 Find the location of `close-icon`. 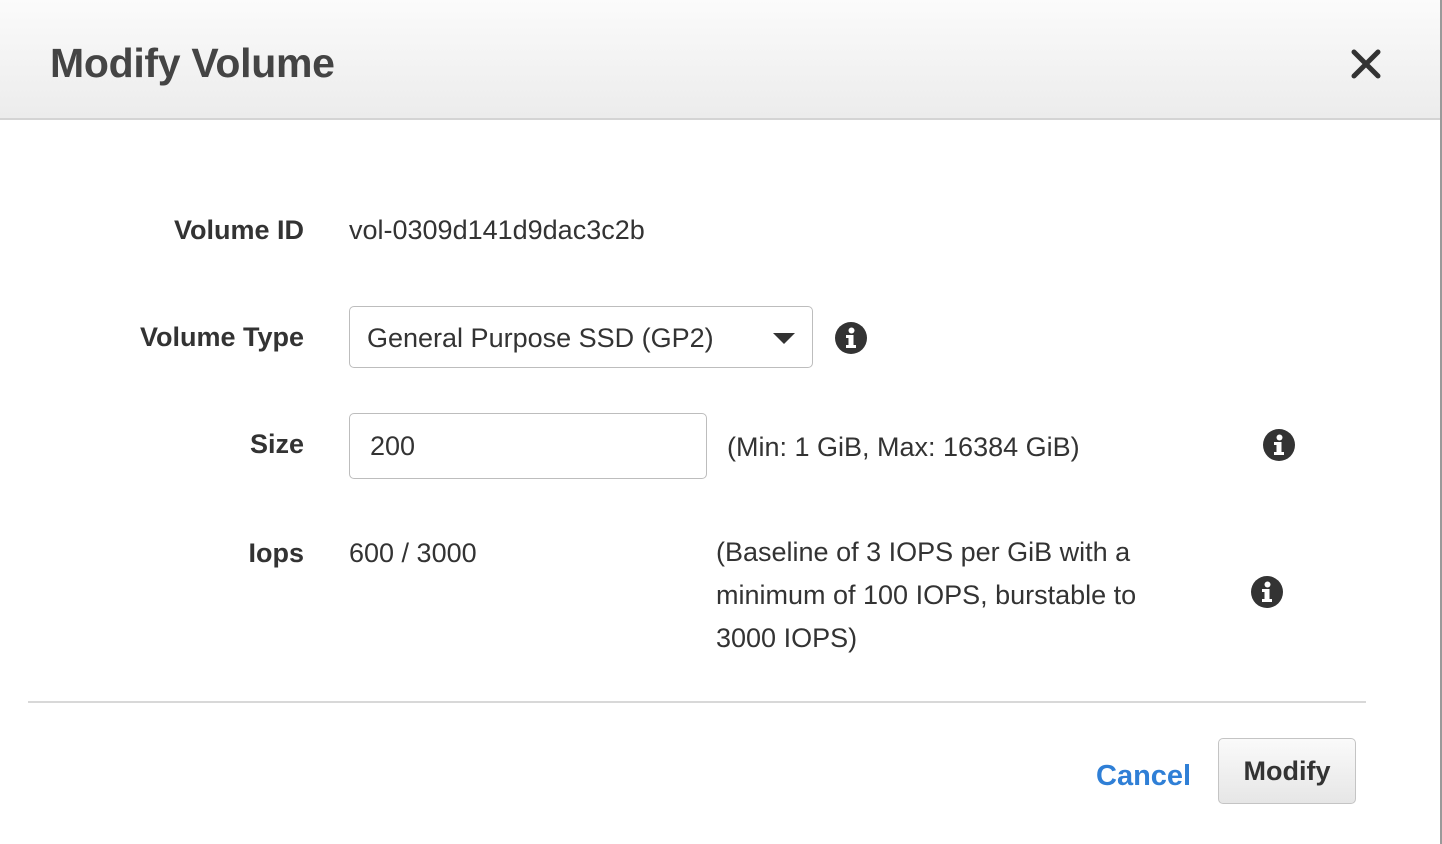

close-icon is located at coordinates (1366, 64).